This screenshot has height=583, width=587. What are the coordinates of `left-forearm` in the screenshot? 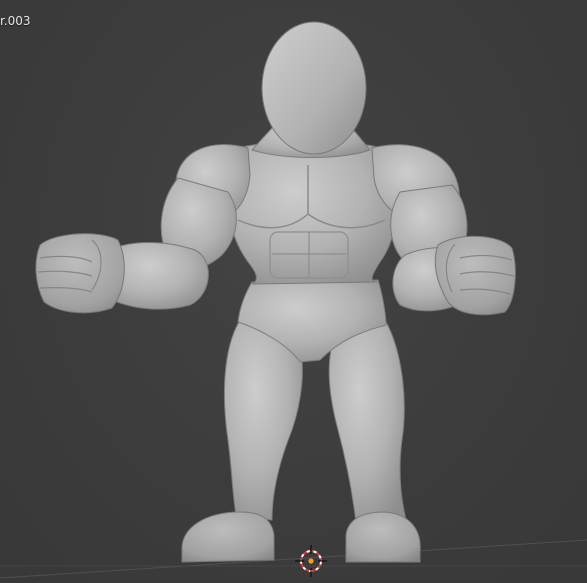 It's located at (159, 276).